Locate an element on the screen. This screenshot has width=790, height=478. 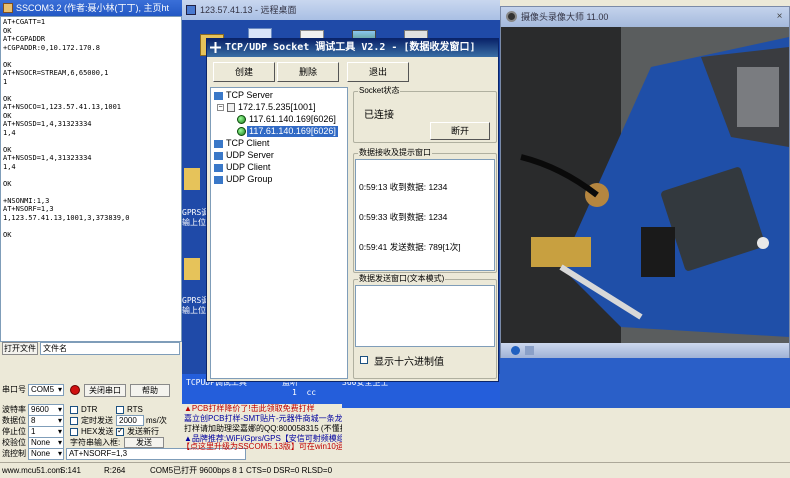
close-port-button: 关闭串口 is located at coordinates (105, 390).